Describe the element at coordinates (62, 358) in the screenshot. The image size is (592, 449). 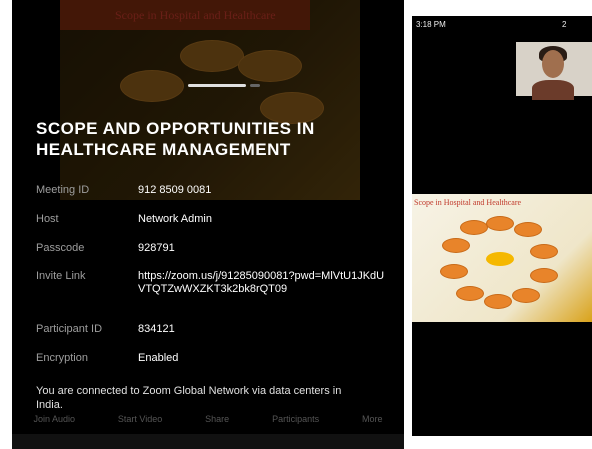
I see `encryption-label: Encryption` at that location.